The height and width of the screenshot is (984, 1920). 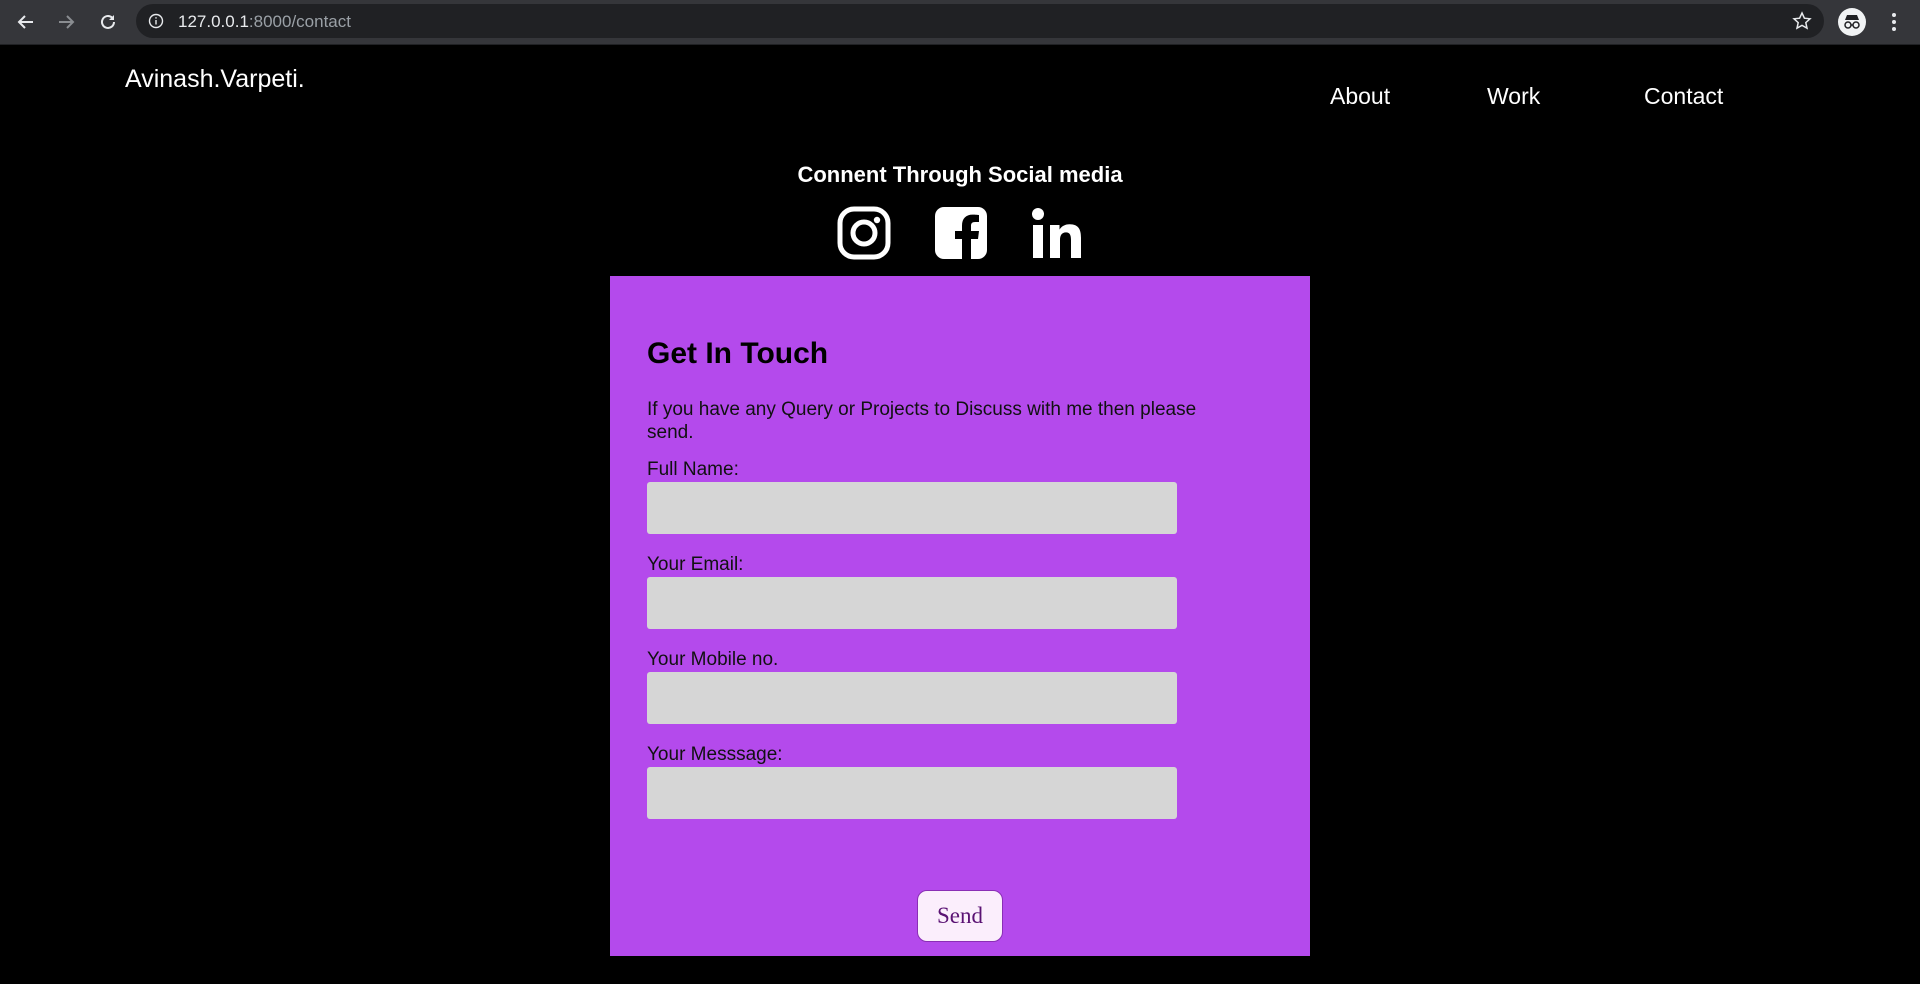 What do you see at coordinates (912, 508) in the screenshot?
I see `full-name-input` at bounding box center [912, 508].